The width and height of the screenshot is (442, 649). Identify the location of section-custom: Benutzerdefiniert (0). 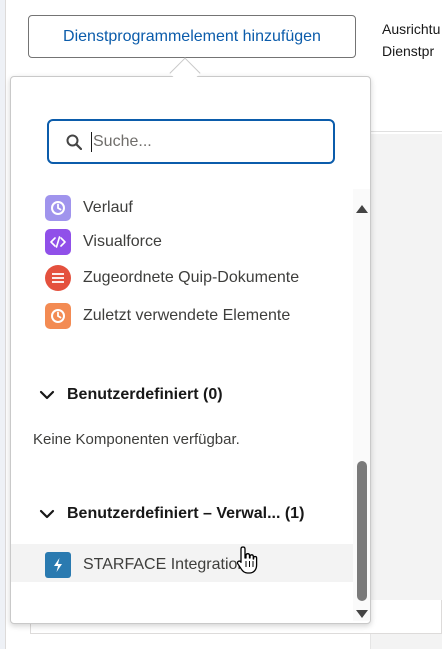
(183, 395).